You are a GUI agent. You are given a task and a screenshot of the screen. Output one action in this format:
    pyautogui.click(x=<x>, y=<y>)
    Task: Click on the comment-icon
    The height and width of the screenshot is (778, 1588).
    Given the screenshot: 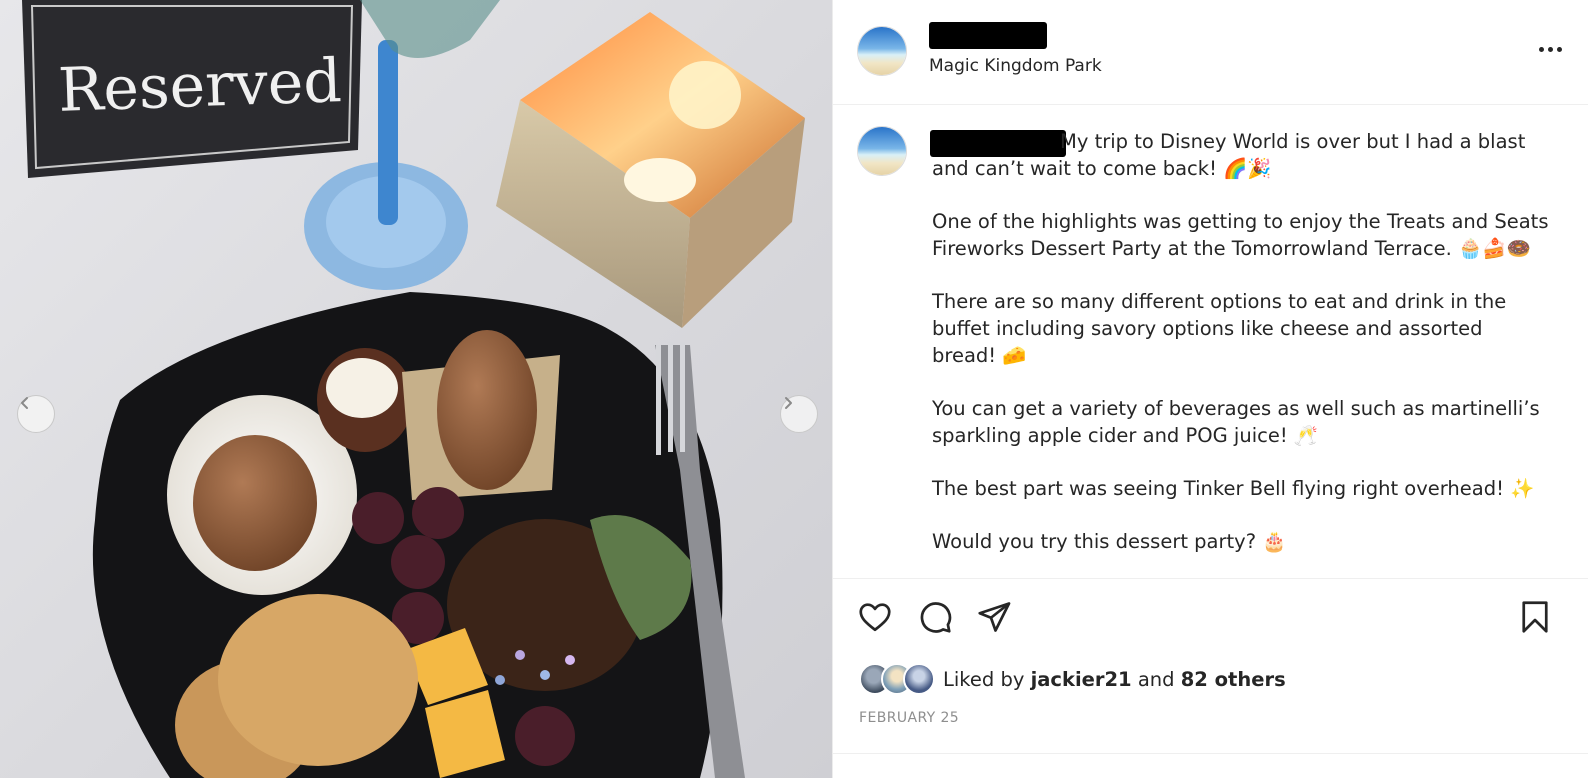 What is the action you would take?
    pyautogui.click(x=936, y=617)
    